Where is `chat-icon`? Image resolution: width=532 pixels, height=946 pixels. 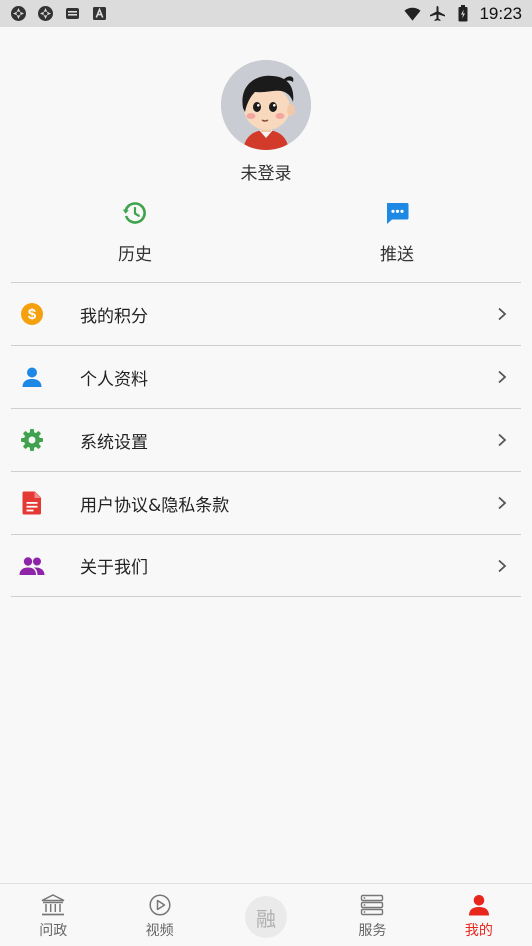 chat-icon is located at coordinates (397, 215).